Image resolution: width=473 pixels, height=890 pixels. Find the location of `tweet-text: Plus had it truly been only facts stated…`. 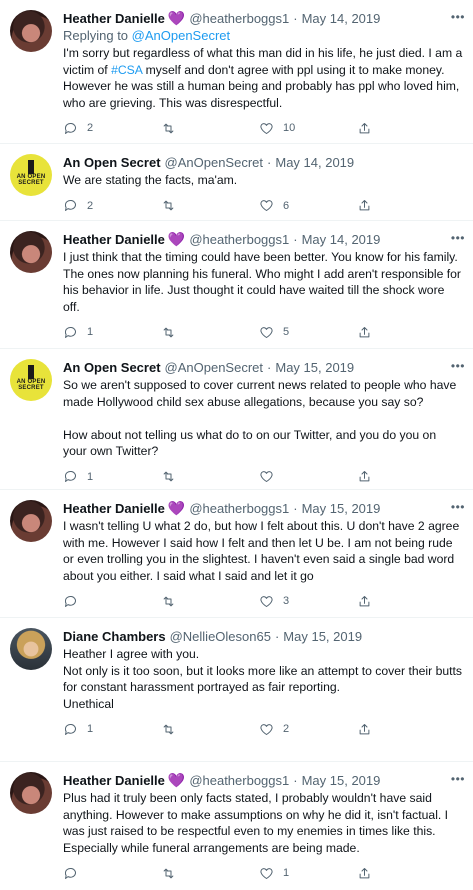

tweet-text: Plus had it truly been only facts stated… is located at coordinates (257, 823).